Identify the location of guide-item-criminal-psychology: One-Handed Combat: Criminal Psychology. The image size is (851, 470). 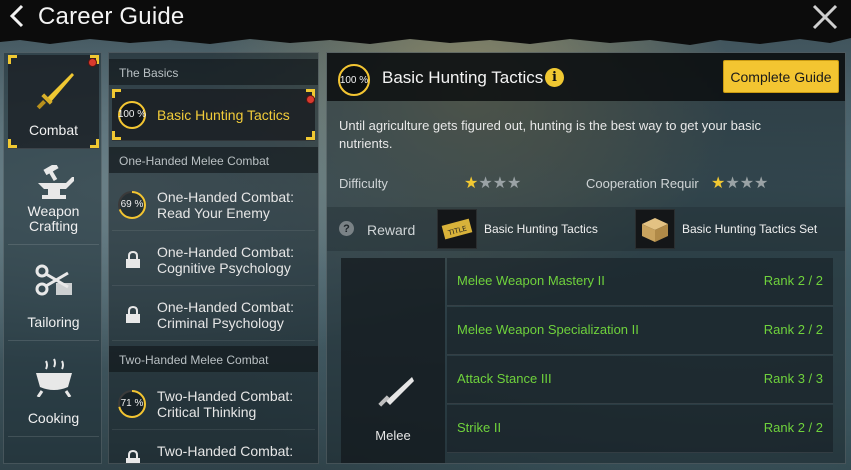
(213, 315).